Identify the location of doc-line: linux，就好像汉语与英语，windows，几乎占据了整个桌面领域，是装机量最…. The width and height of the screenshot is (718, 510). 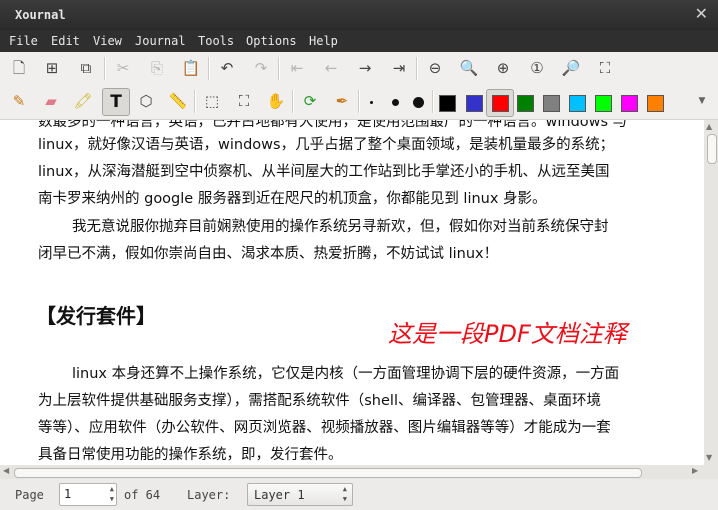
(326, 145).